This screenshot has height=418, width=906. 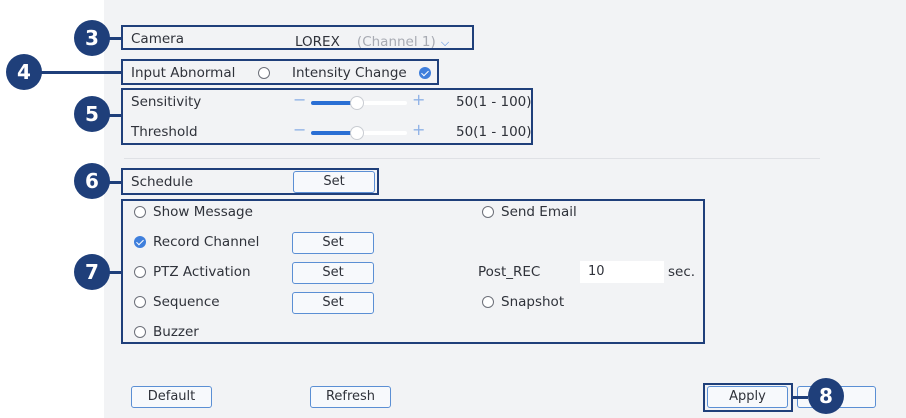 I want to click on section-divider, so click(x=472, y=158).